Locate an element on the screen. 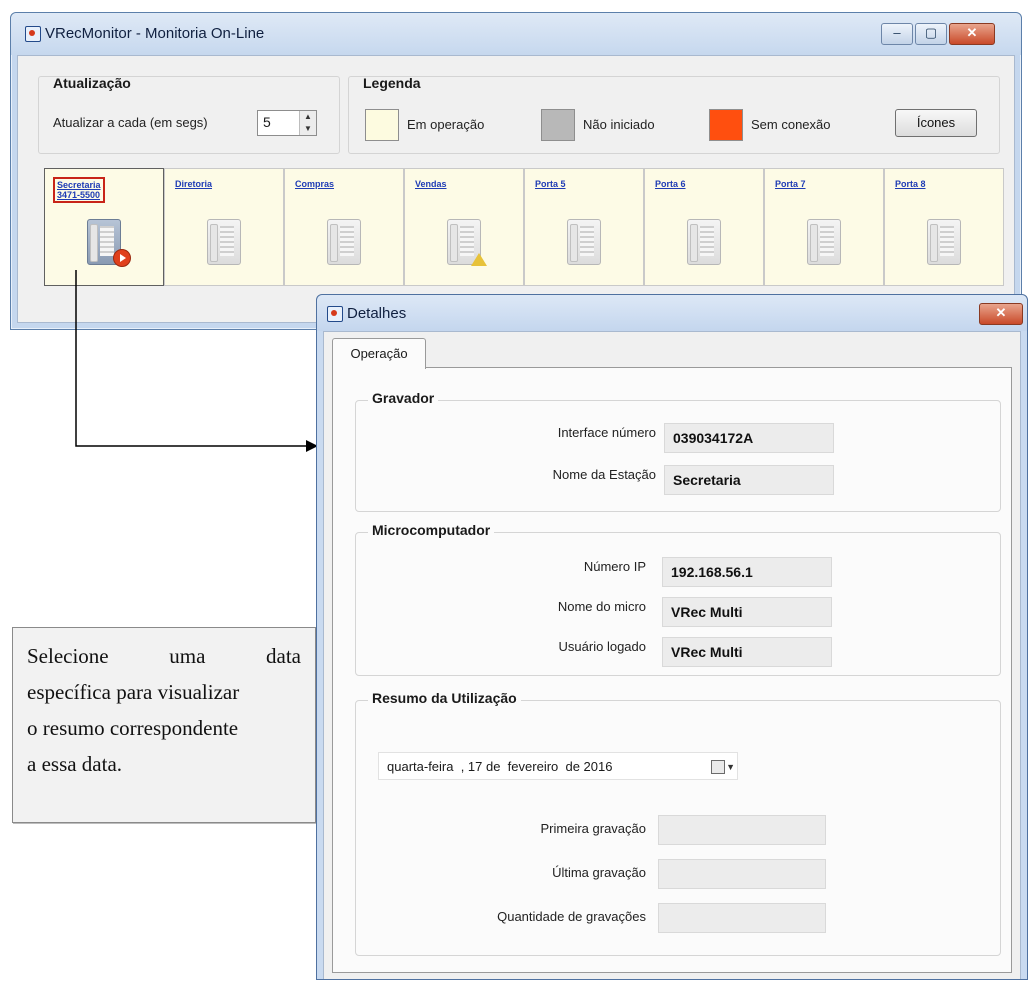  logged-user-field: VRec Multi is located at coordinates (747, 652).